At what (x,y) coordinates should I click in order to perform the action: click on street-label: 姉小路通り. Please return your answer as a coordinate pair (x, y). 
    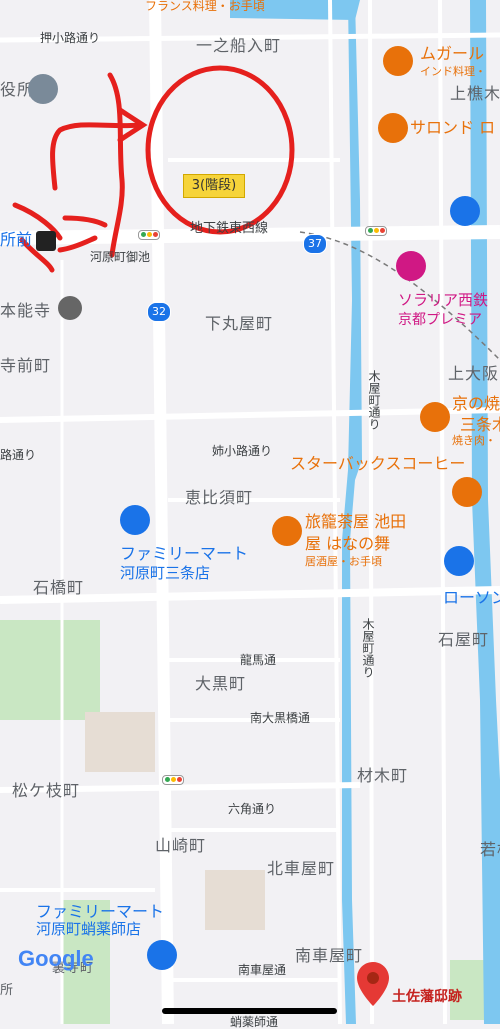
    Looking at the image, I should click on (242, 451).